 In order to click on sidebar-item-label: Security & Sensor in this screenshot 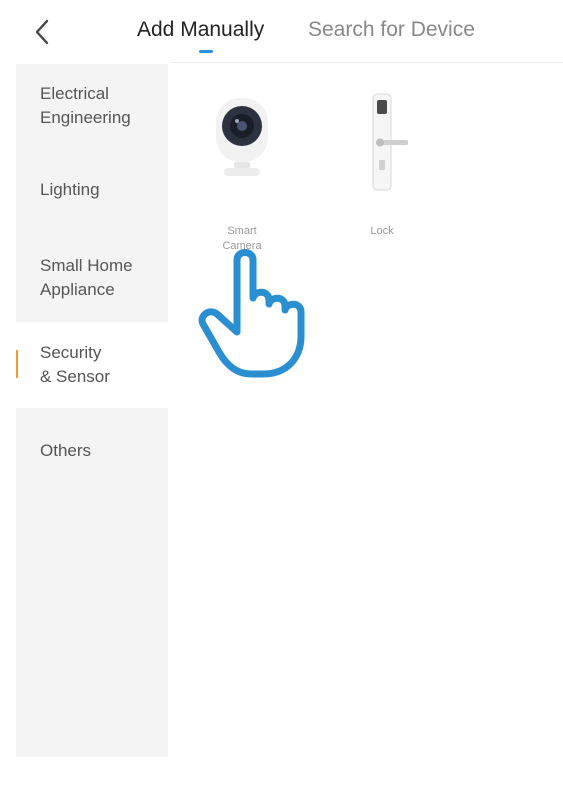, I will do `click(75, 364)`.